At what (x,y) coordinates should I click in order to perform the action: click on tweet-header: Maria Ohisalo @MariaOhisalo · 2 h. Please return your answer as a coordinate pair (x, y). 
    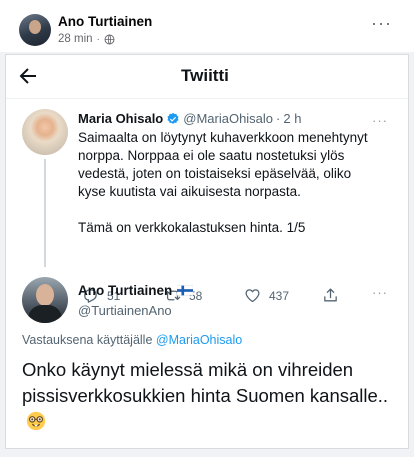
    Looking at the image, I should click on (189, 118).